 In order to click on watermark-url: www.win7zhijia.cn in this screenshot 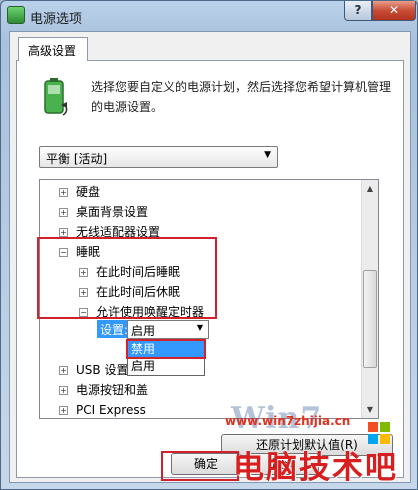, I will do `click(288, 421)`.